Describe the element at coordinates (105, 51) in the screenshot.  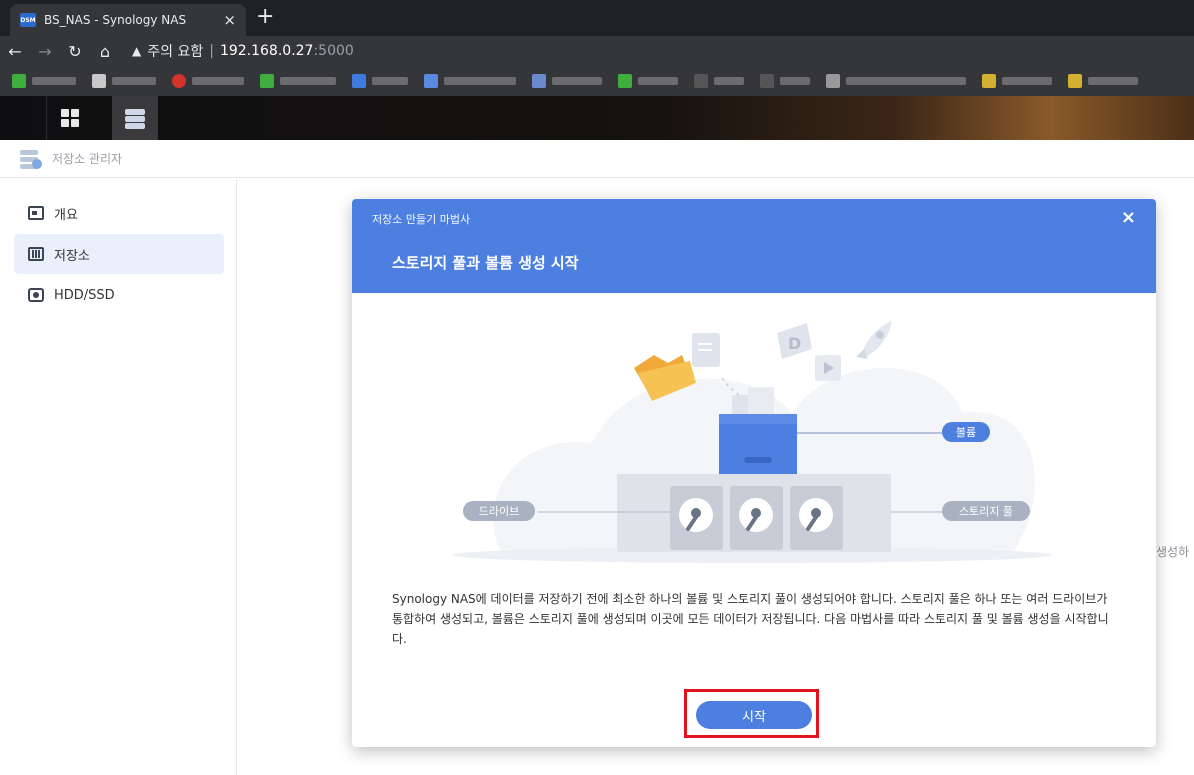
I see `home-icon: ⌂` at that location.